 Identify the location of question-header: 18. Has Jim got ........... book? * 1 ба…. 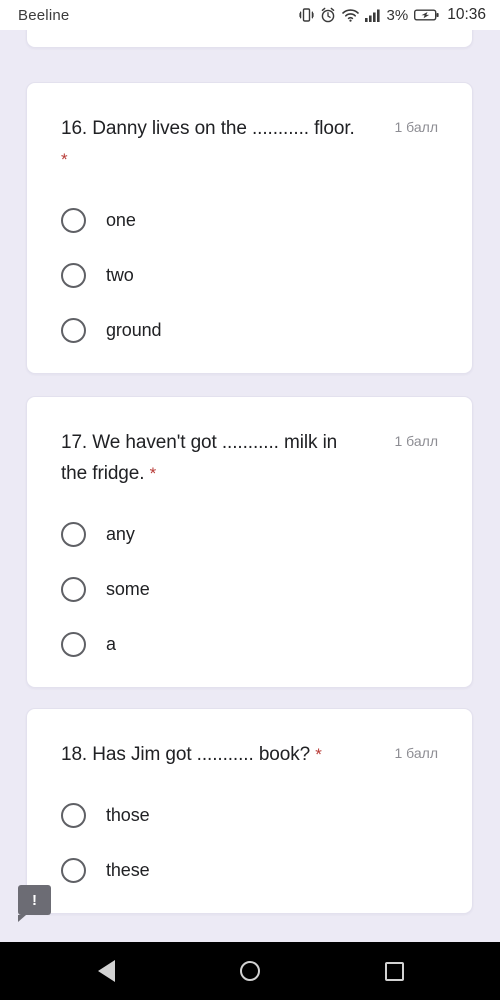
(249, 754).